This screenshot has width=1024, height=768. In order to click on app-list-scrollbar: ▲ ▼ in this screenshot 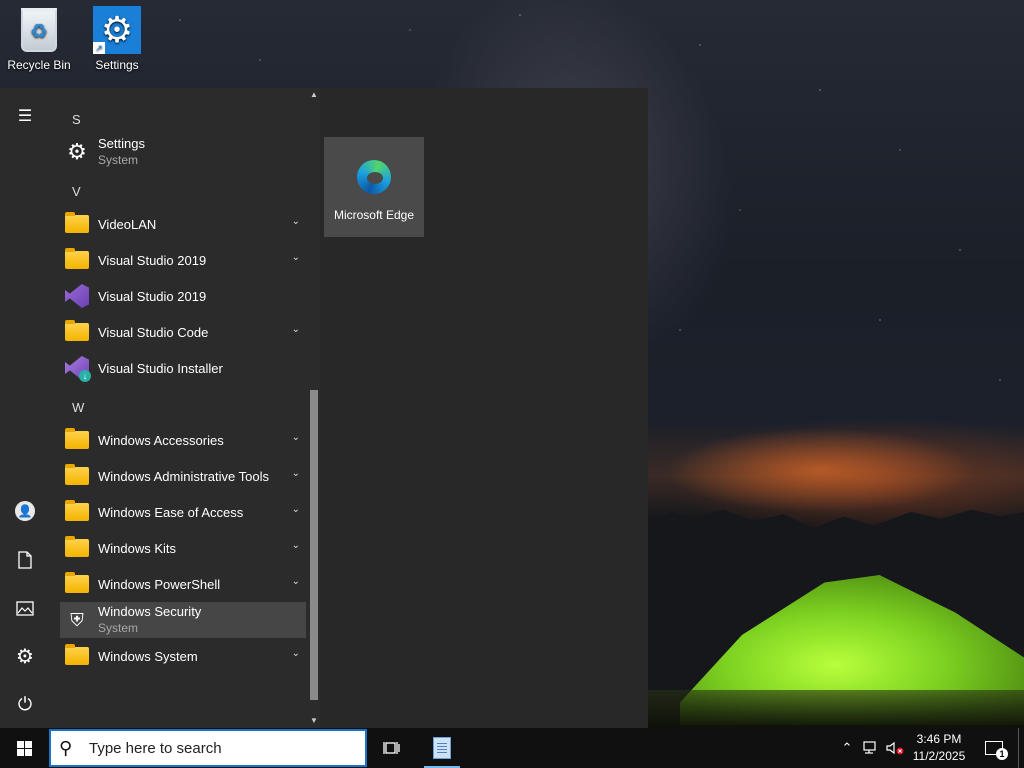, I will do `click(314, 408)`.